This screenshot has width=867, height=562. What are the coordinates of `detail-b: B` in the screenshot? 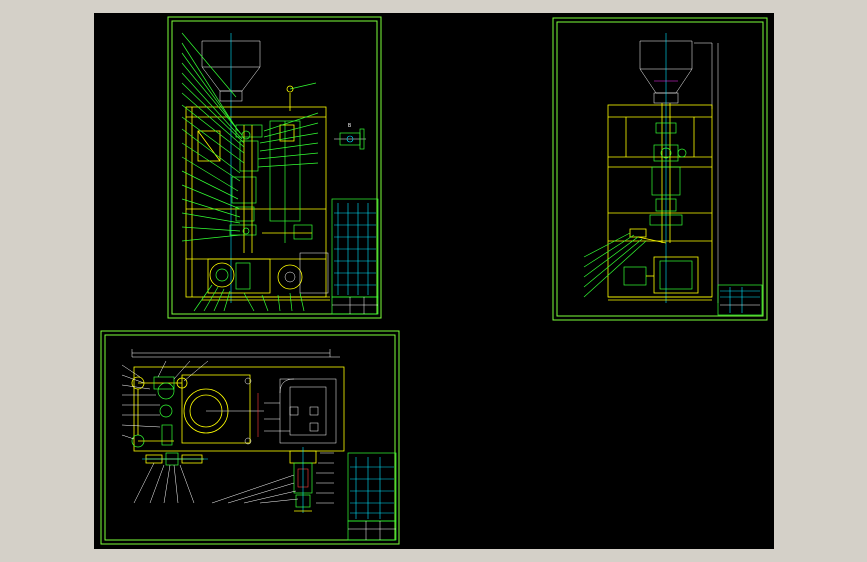 It's located at (350, 136).